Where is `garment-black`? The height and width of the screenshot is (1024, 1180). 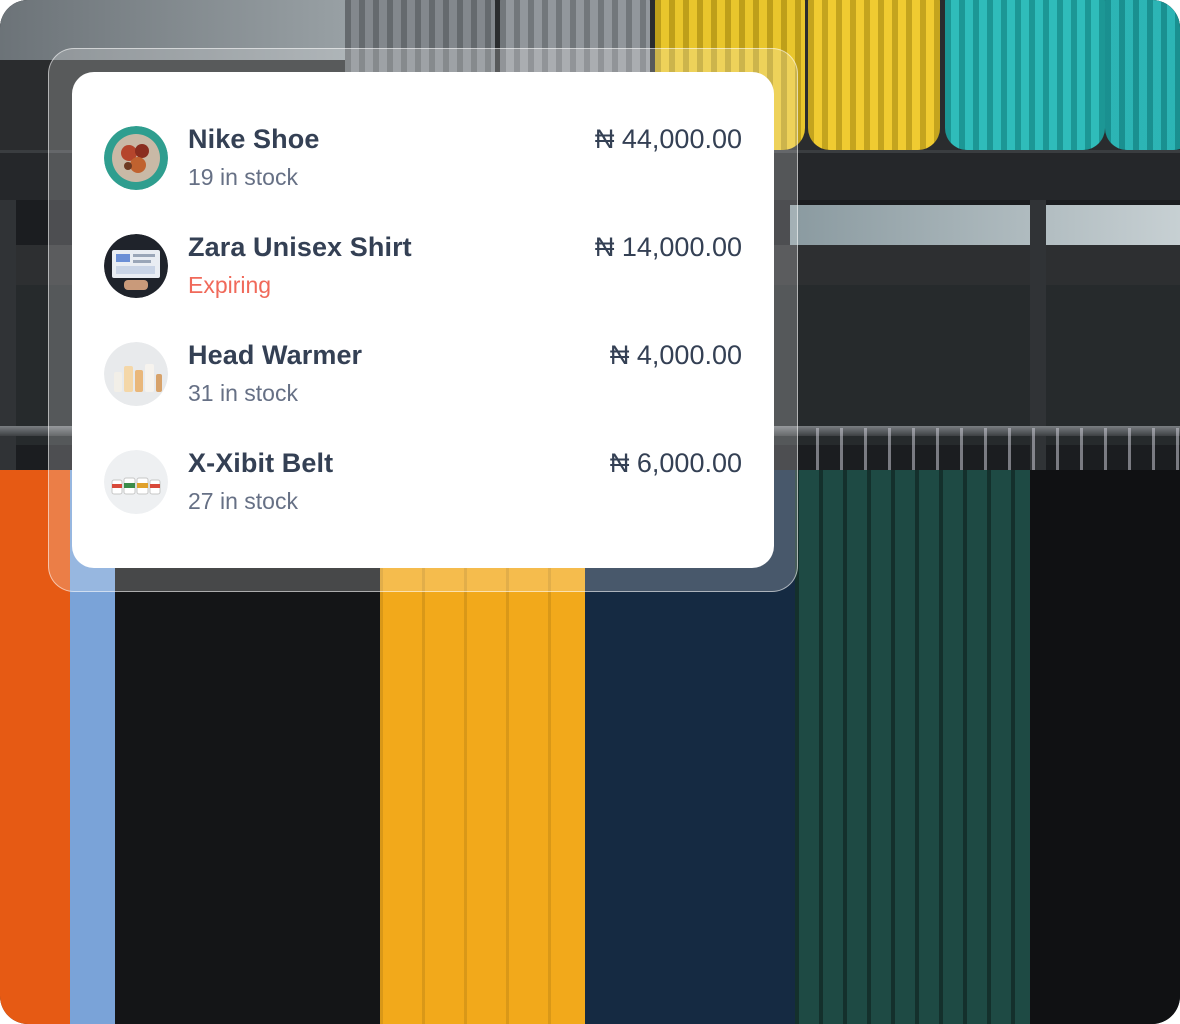
garment-black is located at coordinates (1105, 747).